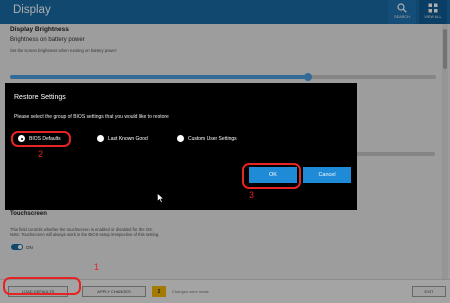 Image resolution: width=450 pixels, height=303 pixels. What do you see at coordinates (161, 198) in the screenshot?
I see `mouse-pointer-icon` at bounding box center [161, 198].